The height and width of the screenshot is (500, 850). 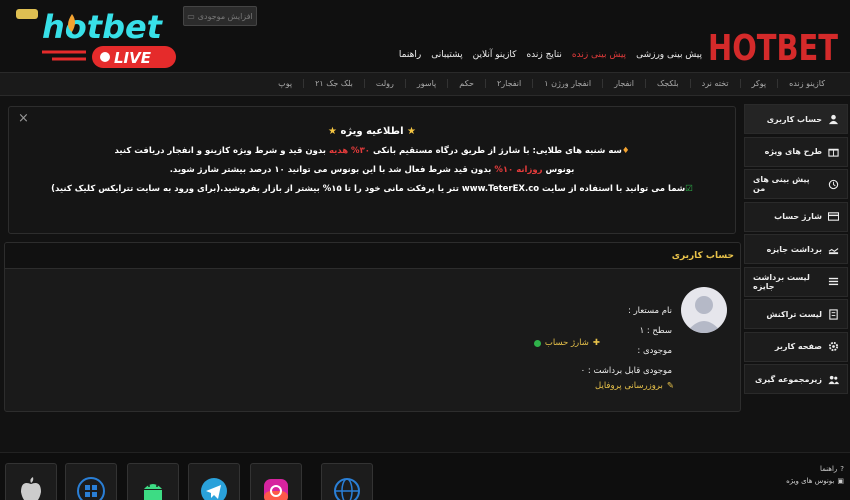 What do you see at coordinates (285, 83) in the screenshot?
I see `games-nav-item: پوپ` at bounding box center [285, 83].